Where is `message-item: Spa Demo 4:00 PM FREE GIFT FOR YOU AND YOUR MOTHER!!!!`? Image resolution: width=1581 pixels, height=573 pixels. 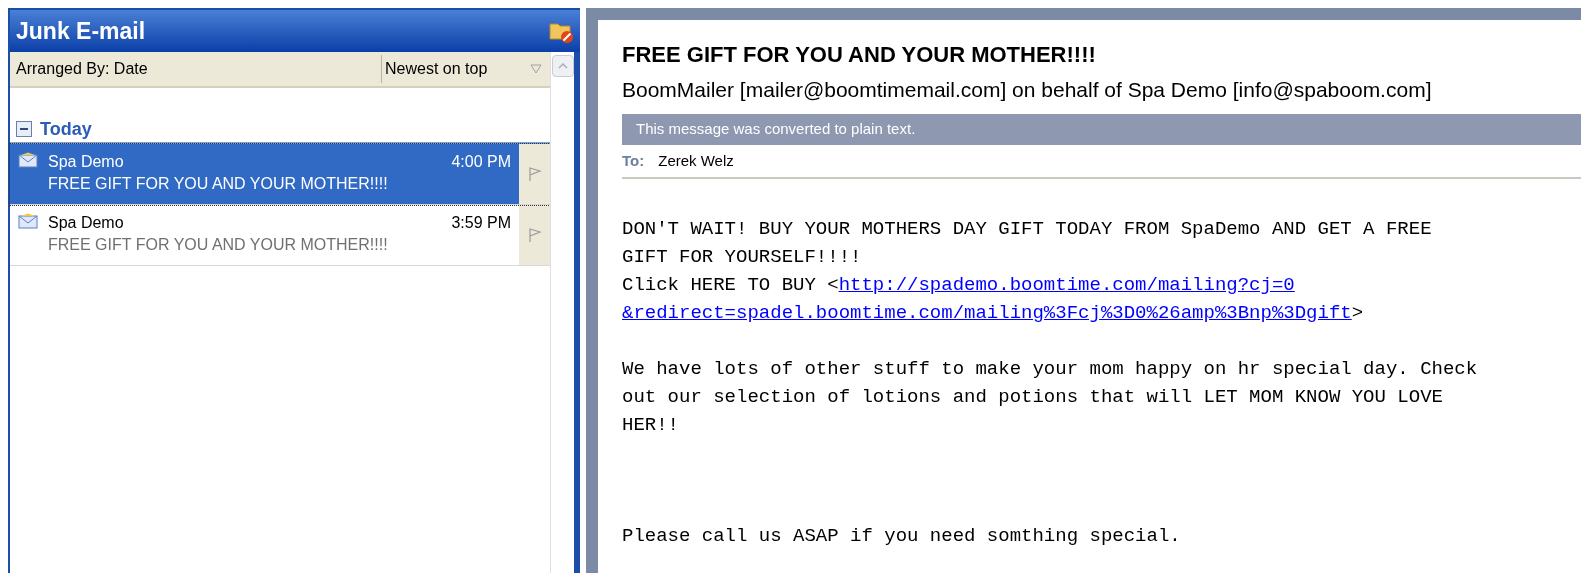 message-item: Spa Demo 4:00 PM FREE GIFT FOR YOU AND YOUR MOTHER!!!! is located at coordinates (280, 174).